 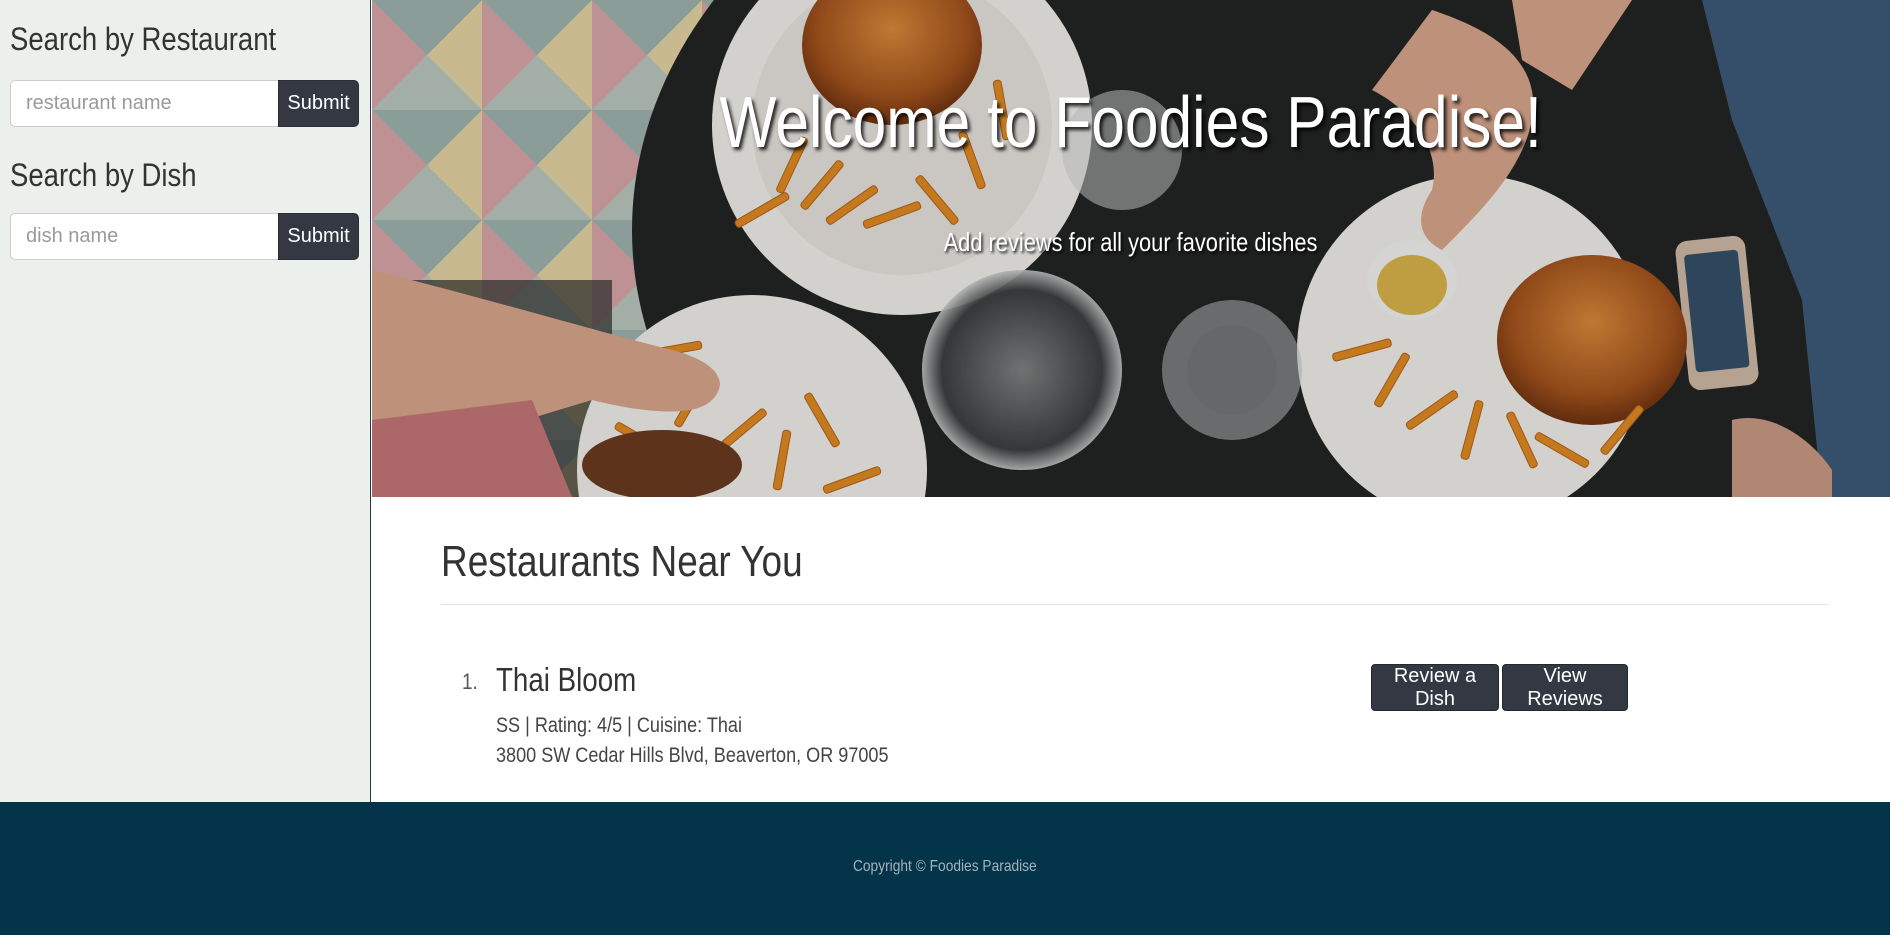 I want to click on restaurant-meta: SS | Rating: 4/5 | Cuisine: Thai, so click(x=619, y=725).